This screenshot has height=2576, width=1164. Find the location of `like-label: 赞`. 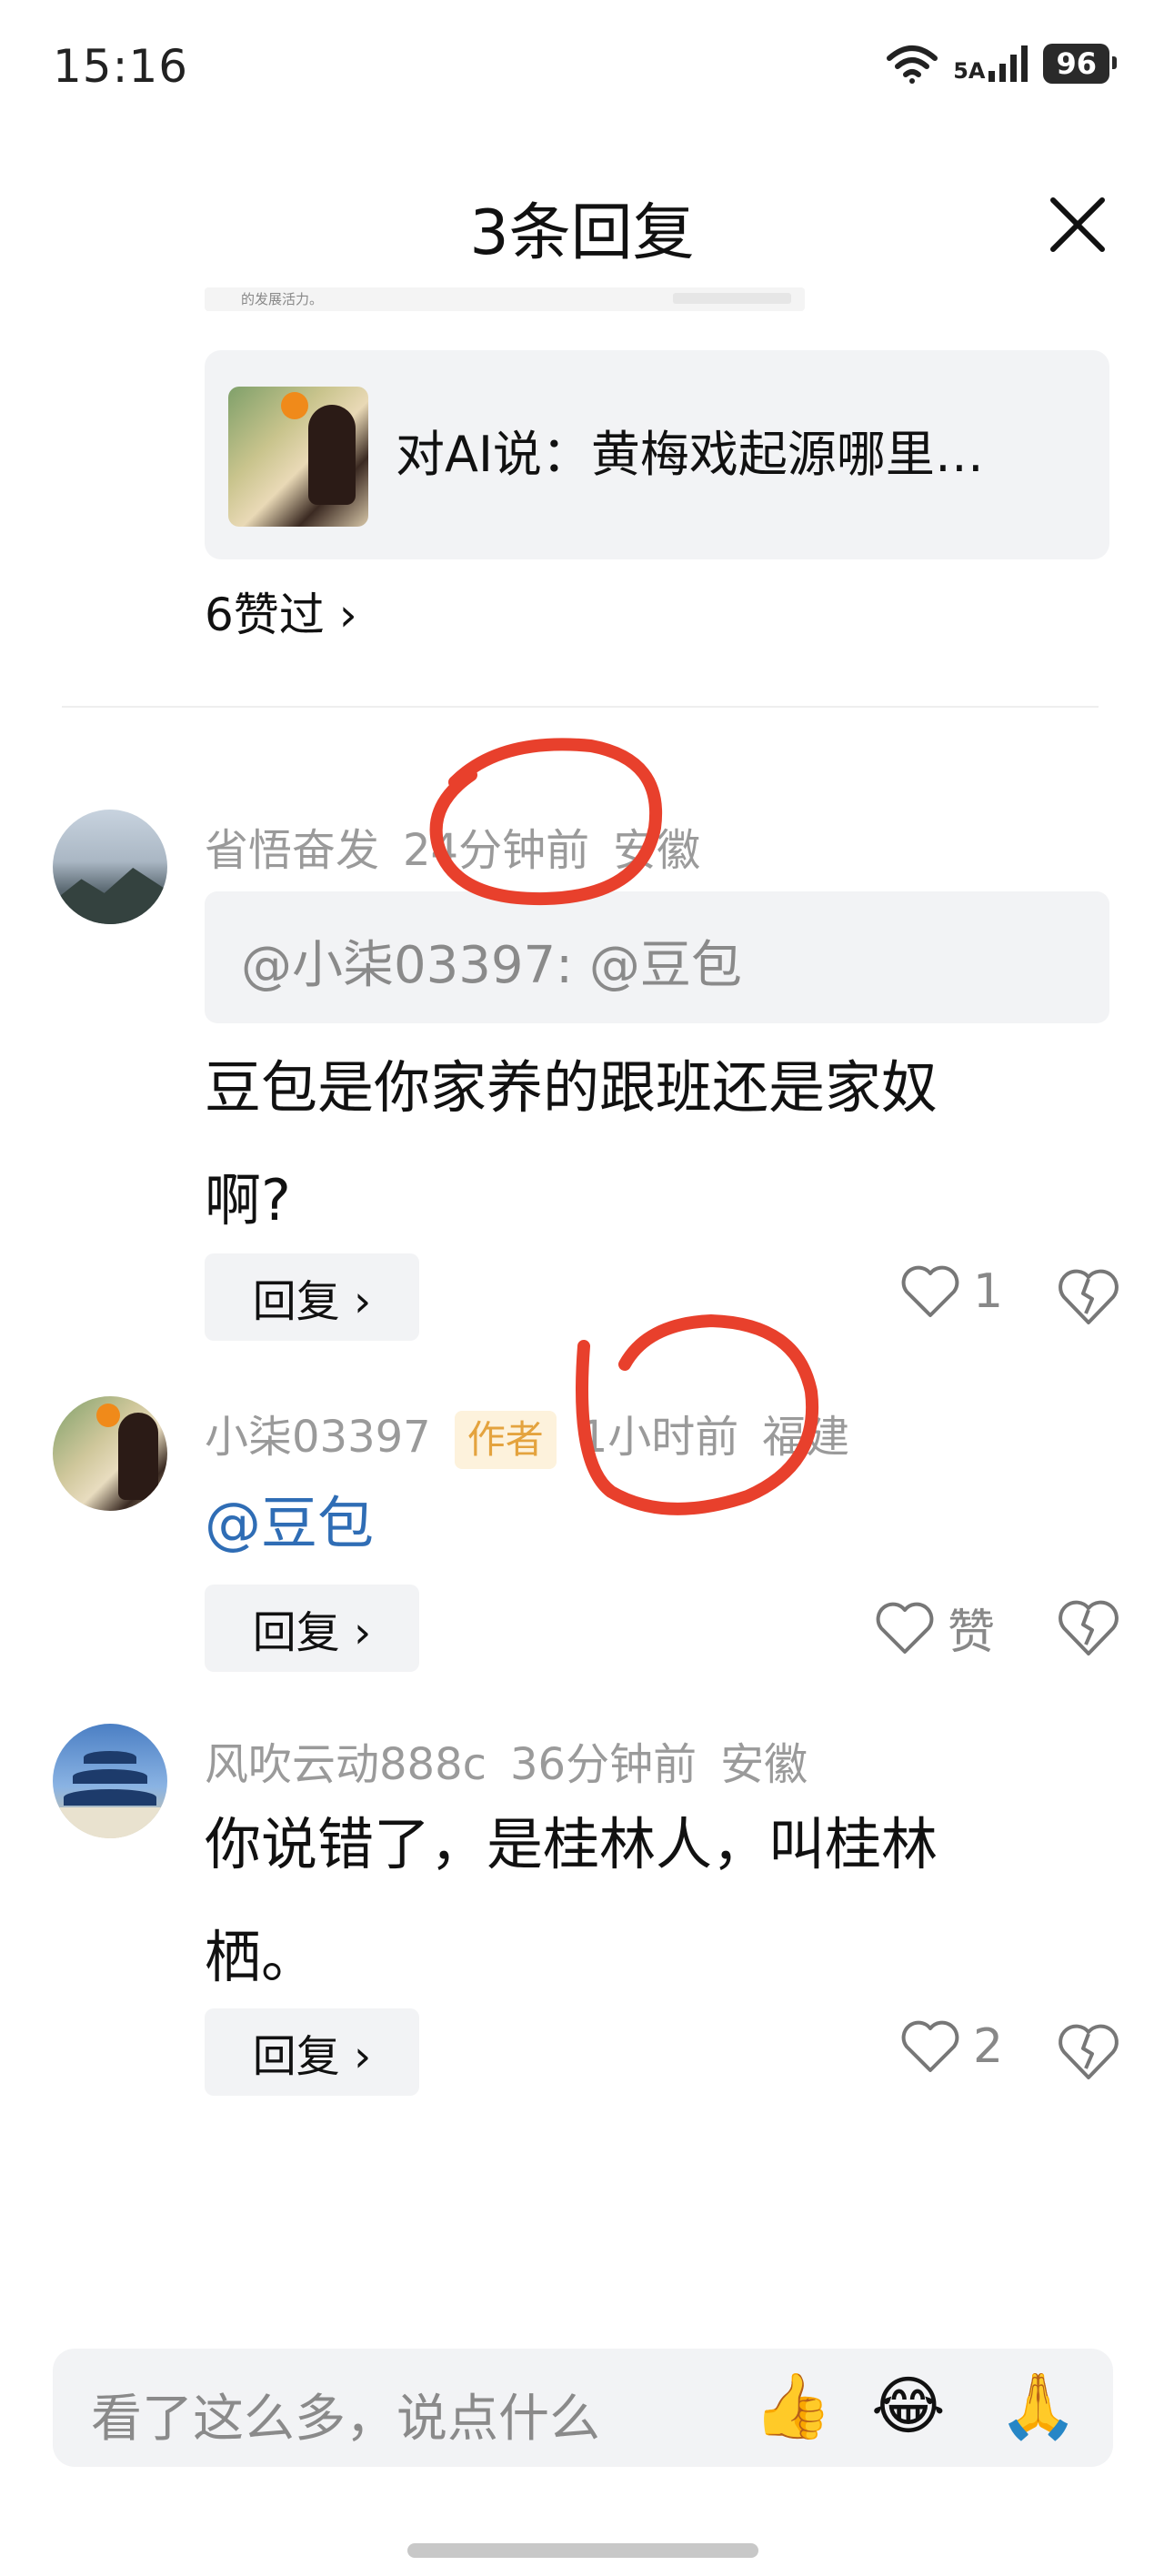

like-label: 赞 is located at coordinates (972, 1632).